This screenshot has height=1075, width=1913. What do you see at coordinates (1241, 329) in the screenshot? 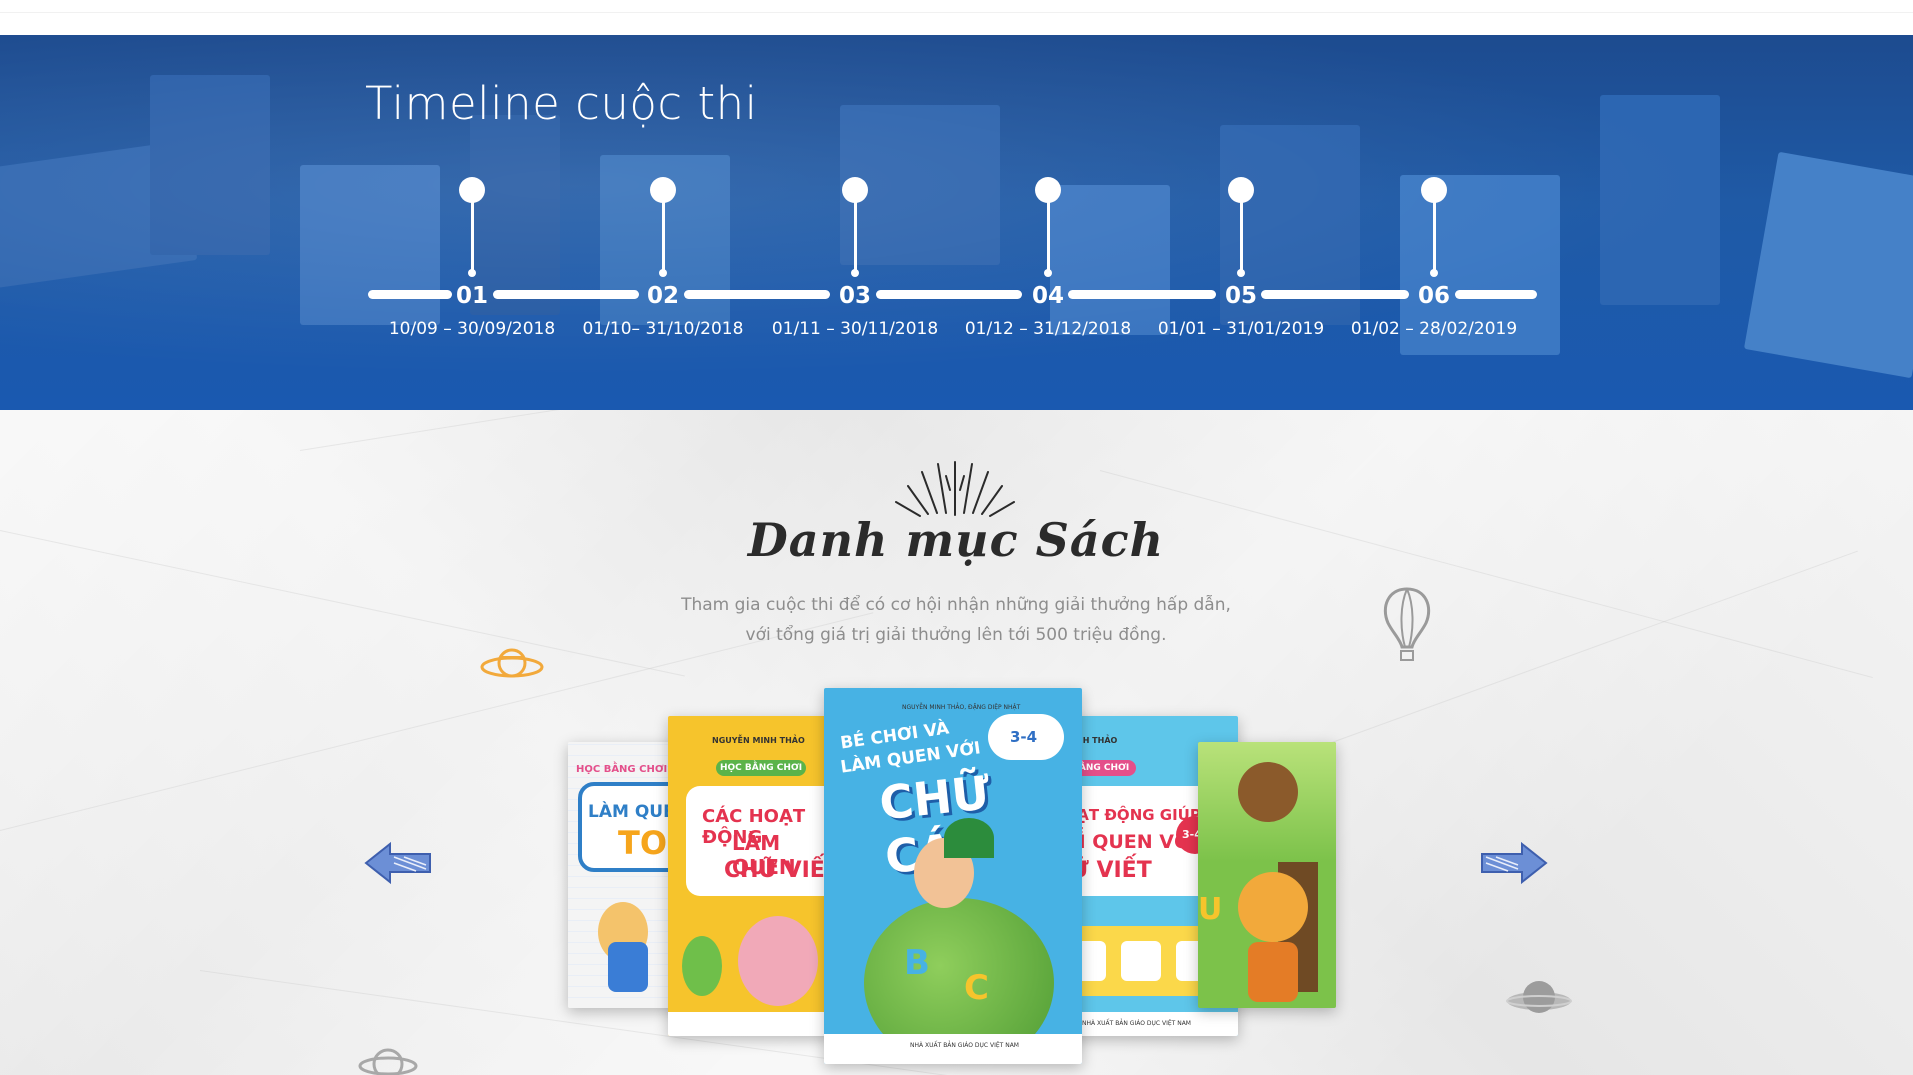
I see `timeline-step-date: 01/01 – 31/01/2019` at bounding box center [1241, 329].